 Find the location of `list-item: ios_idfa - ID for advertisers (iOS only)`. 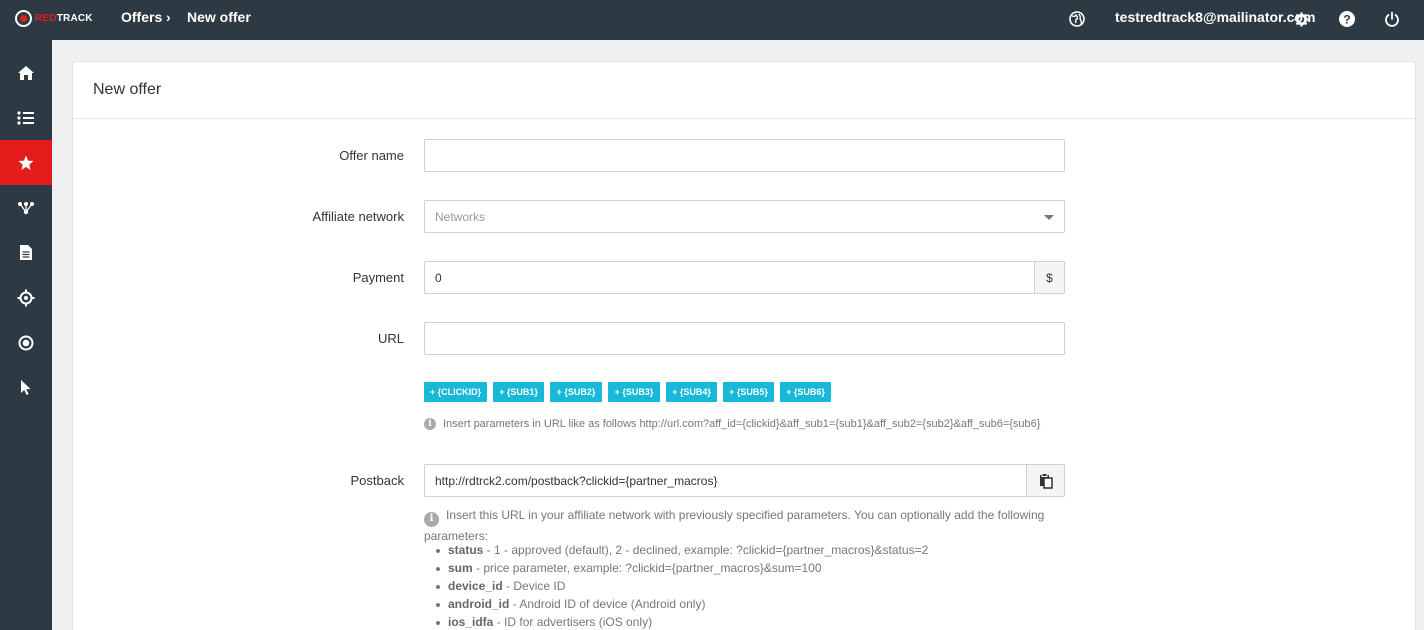

list-item: ios_idfa - ID for advertisers (iOS only) is located at coordinates (679, 621).